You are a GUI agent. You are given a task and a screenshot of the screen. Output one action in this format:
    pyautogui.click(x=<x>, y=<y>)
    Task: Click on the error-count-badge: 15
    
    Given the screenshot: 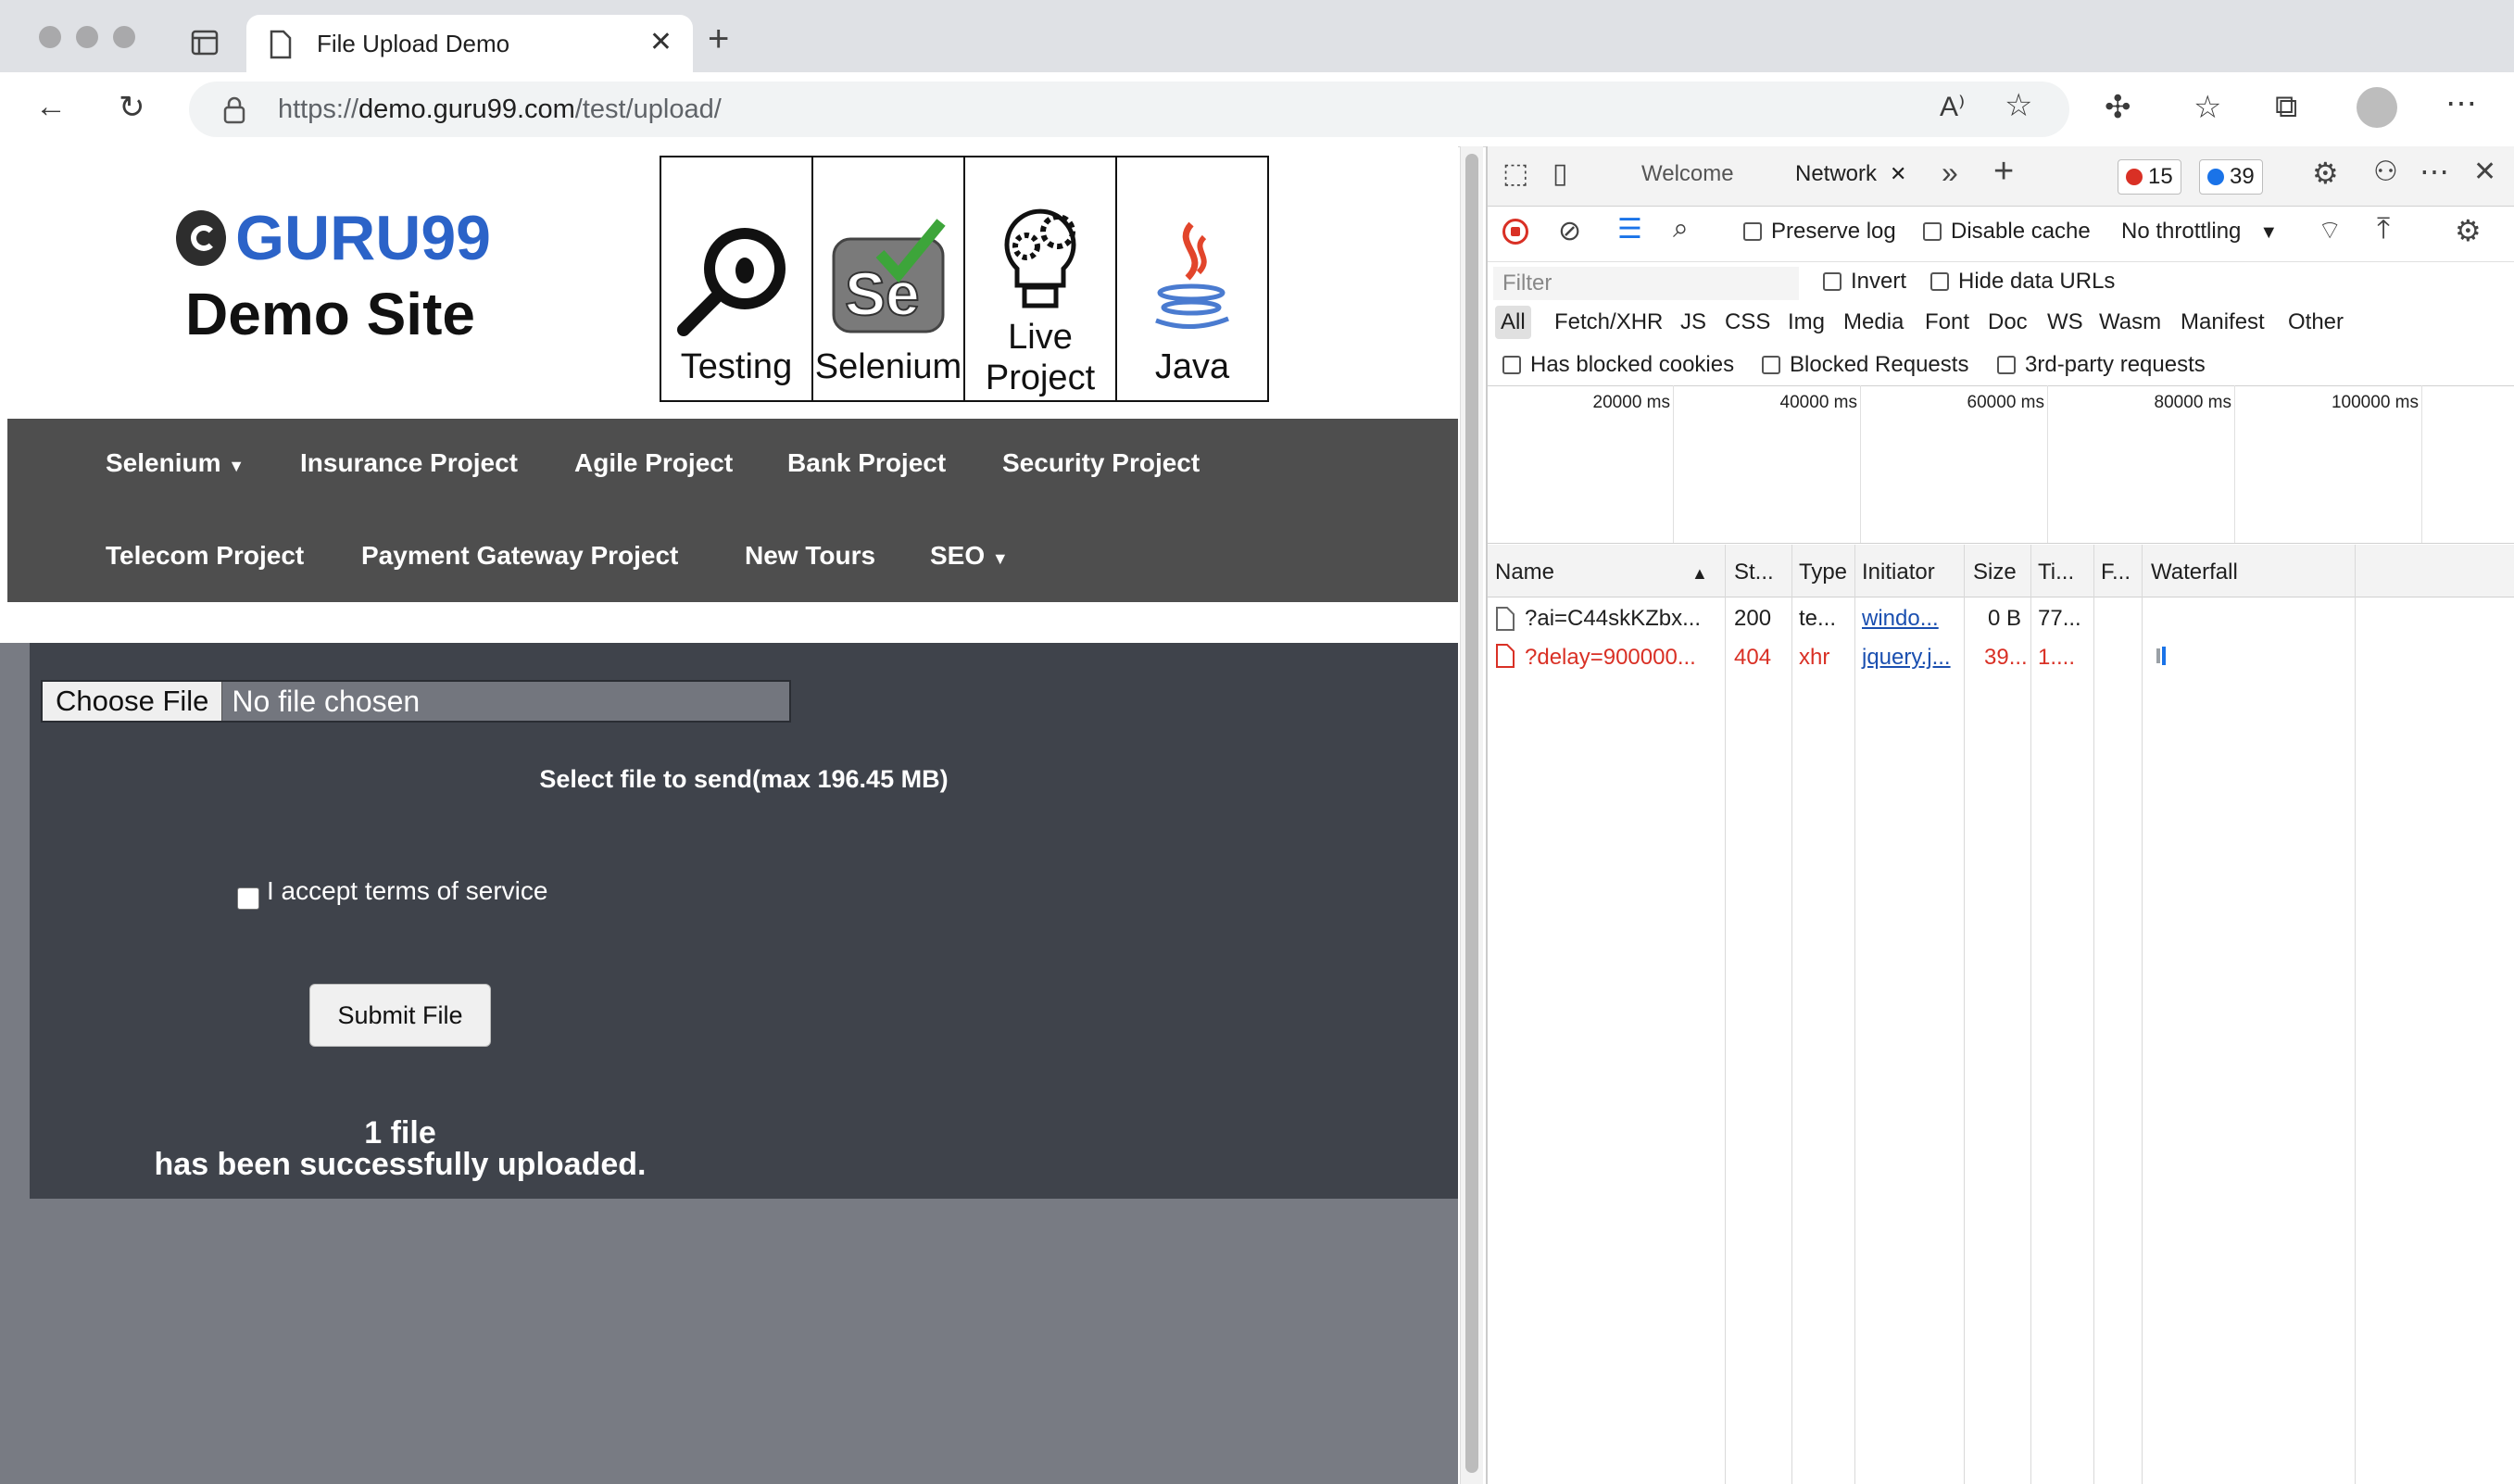 What is the action you would take?
    pyautogui.click(x=2149, y=177)
    